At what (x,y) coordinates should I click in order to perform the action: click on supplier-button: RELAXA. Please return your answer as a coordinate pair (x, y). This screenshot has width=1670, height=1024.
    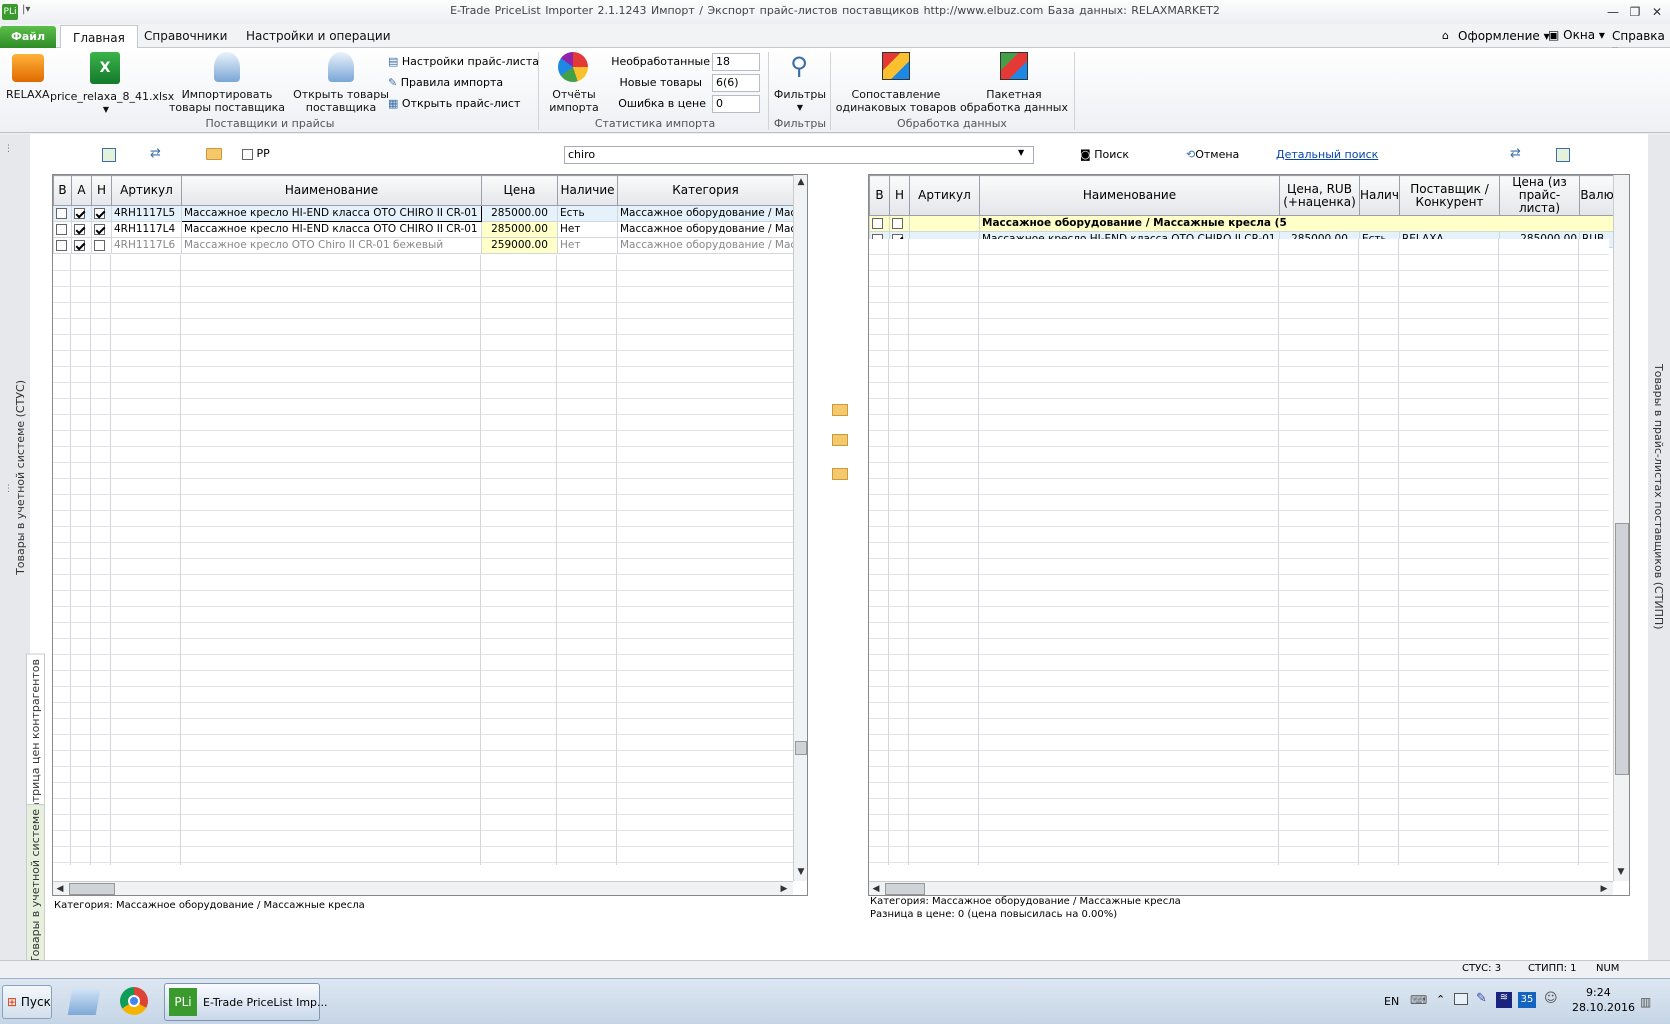
    Looking at the image, I should click on (28, 77).